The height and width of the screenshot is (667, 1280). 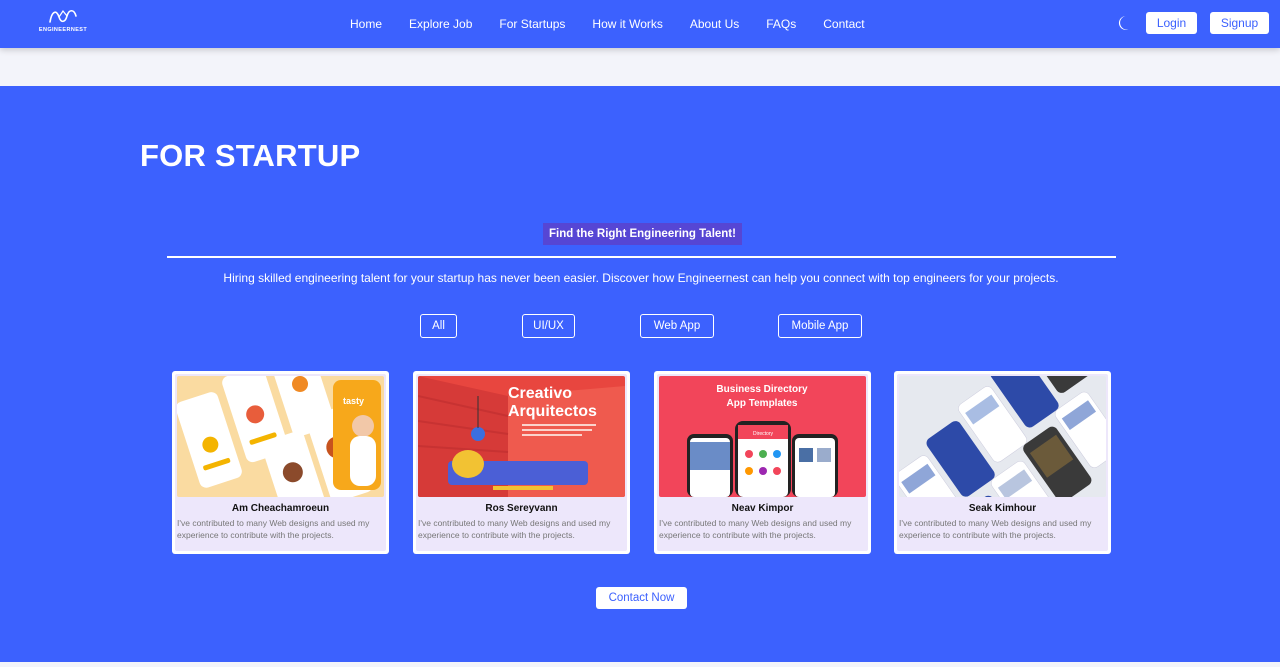 What do you see at coordinates (820, 326) in the screenshot?
I see `filter-mobile-app-button: Mobile App` at bounding box center [820, 326].